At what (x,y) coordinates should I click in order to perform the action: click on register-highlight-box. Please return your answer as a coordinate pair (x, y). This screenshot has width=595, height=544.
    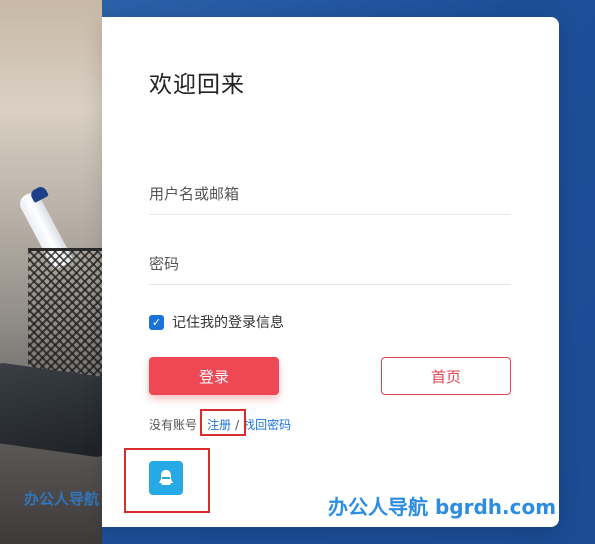
    Looking at the image, I should click on (223, 422).